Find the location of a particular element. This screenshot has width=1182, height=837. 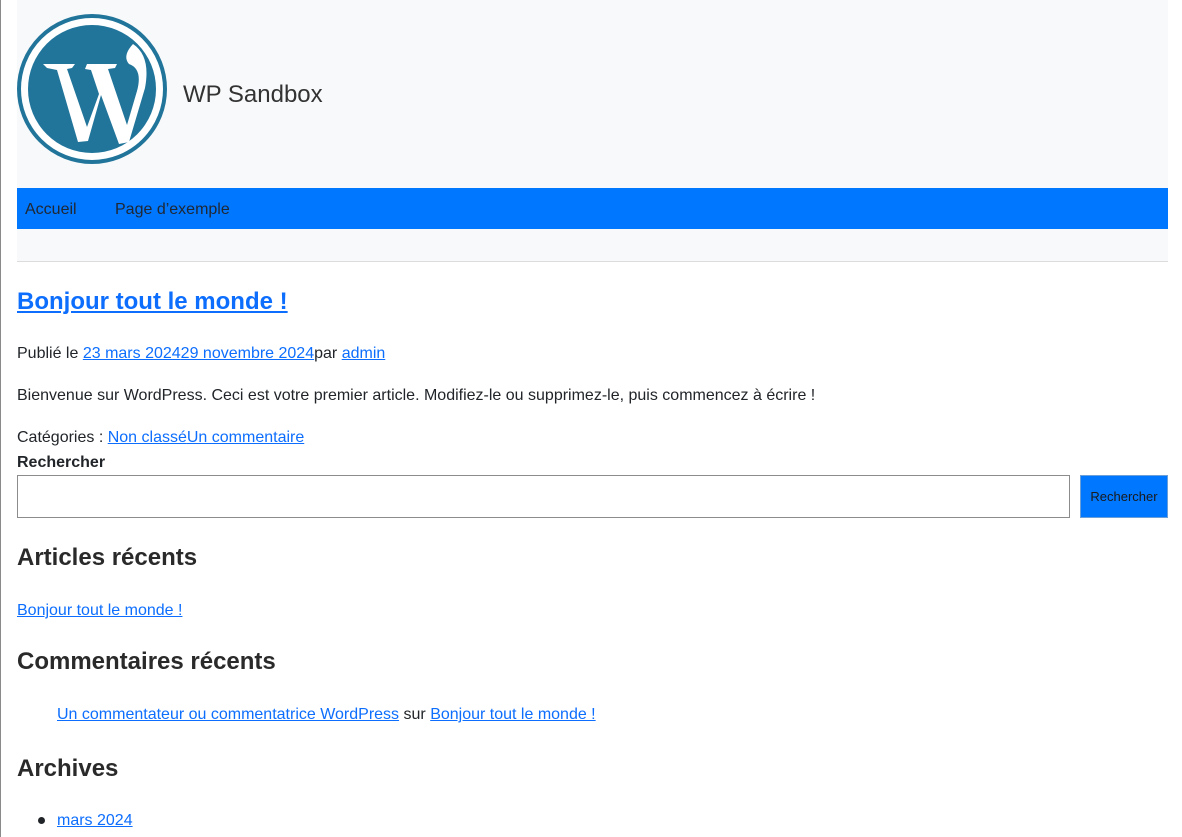

post-categories: Catégories : Non classéUn commentaire is located at coordinates (160, 438).